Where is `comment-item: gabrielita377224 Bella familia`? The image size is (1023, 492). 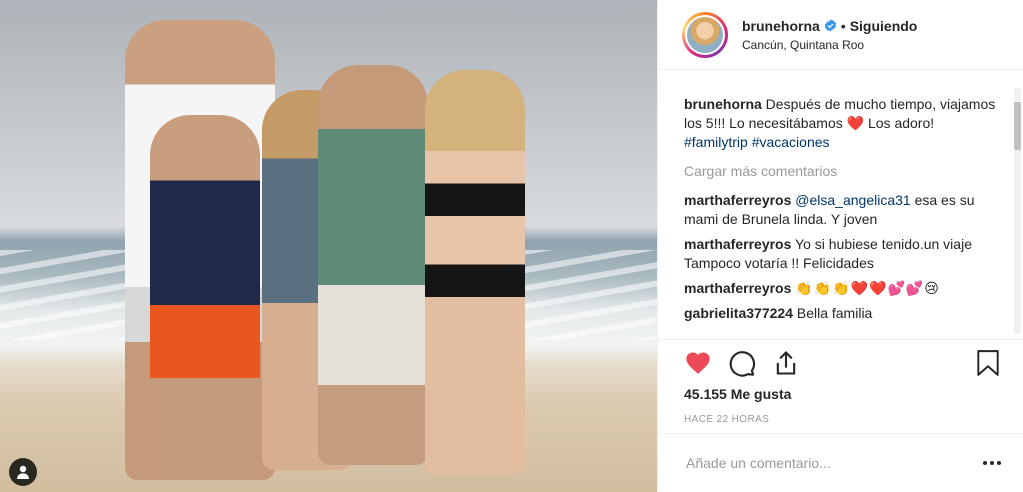
comment-item: gabrielita377224 Bella familia is located at coordinates (841, 313).